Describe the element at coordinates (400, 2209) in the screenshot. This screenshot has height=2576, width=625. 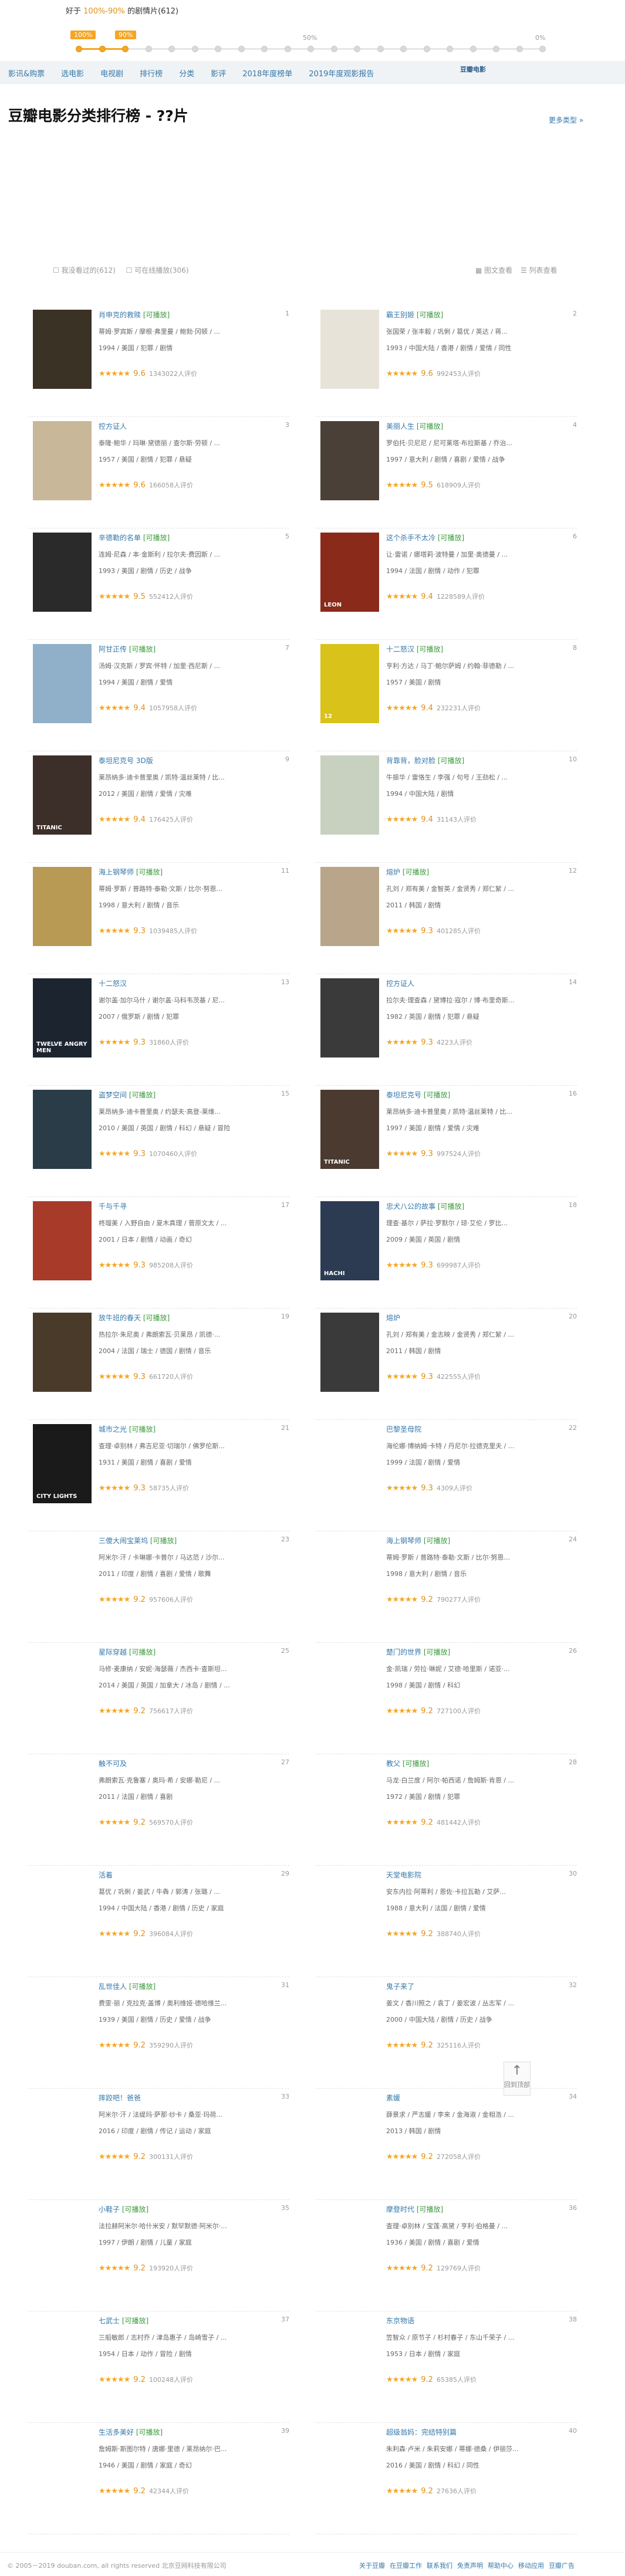
I see `movie-title-link: 摩登时代` at that location.